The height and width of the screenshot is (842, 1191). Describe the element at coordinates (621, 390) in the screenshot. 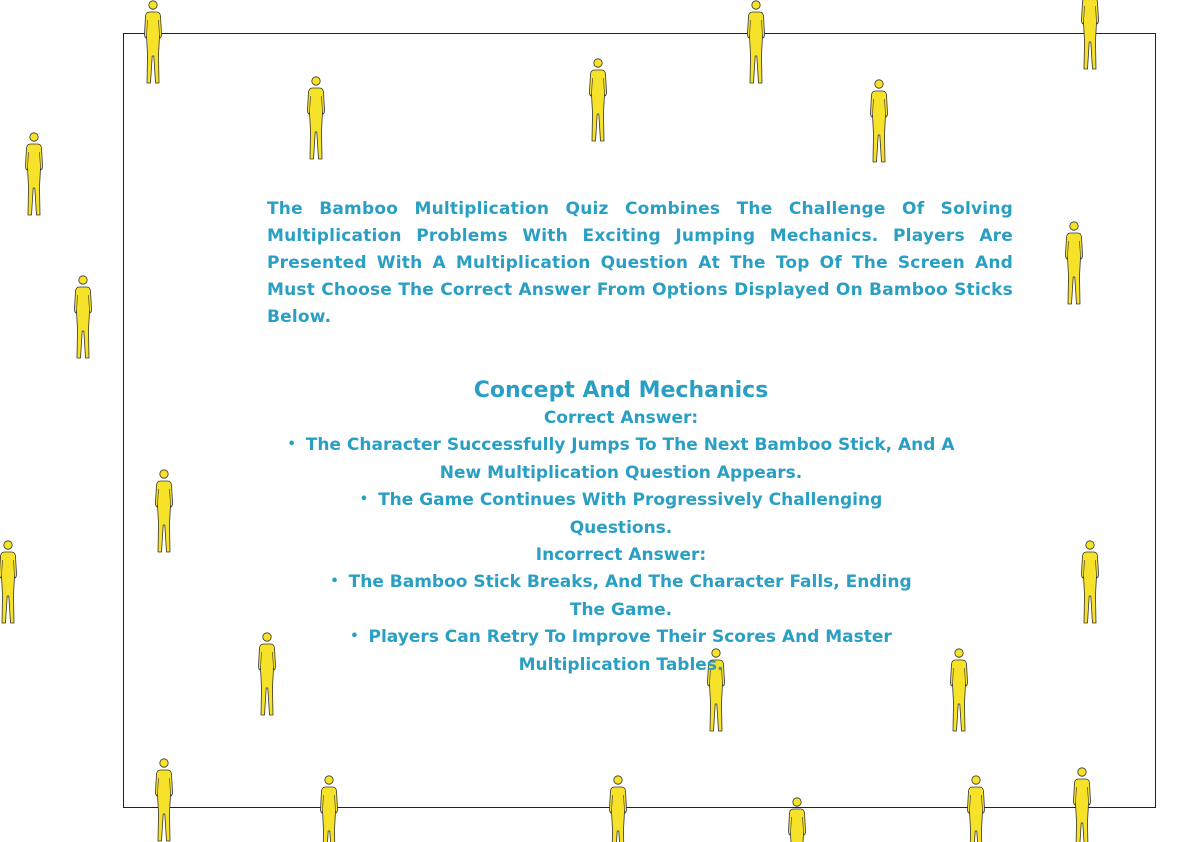

I see `concept-title: Concept And Mechanics` at that location.